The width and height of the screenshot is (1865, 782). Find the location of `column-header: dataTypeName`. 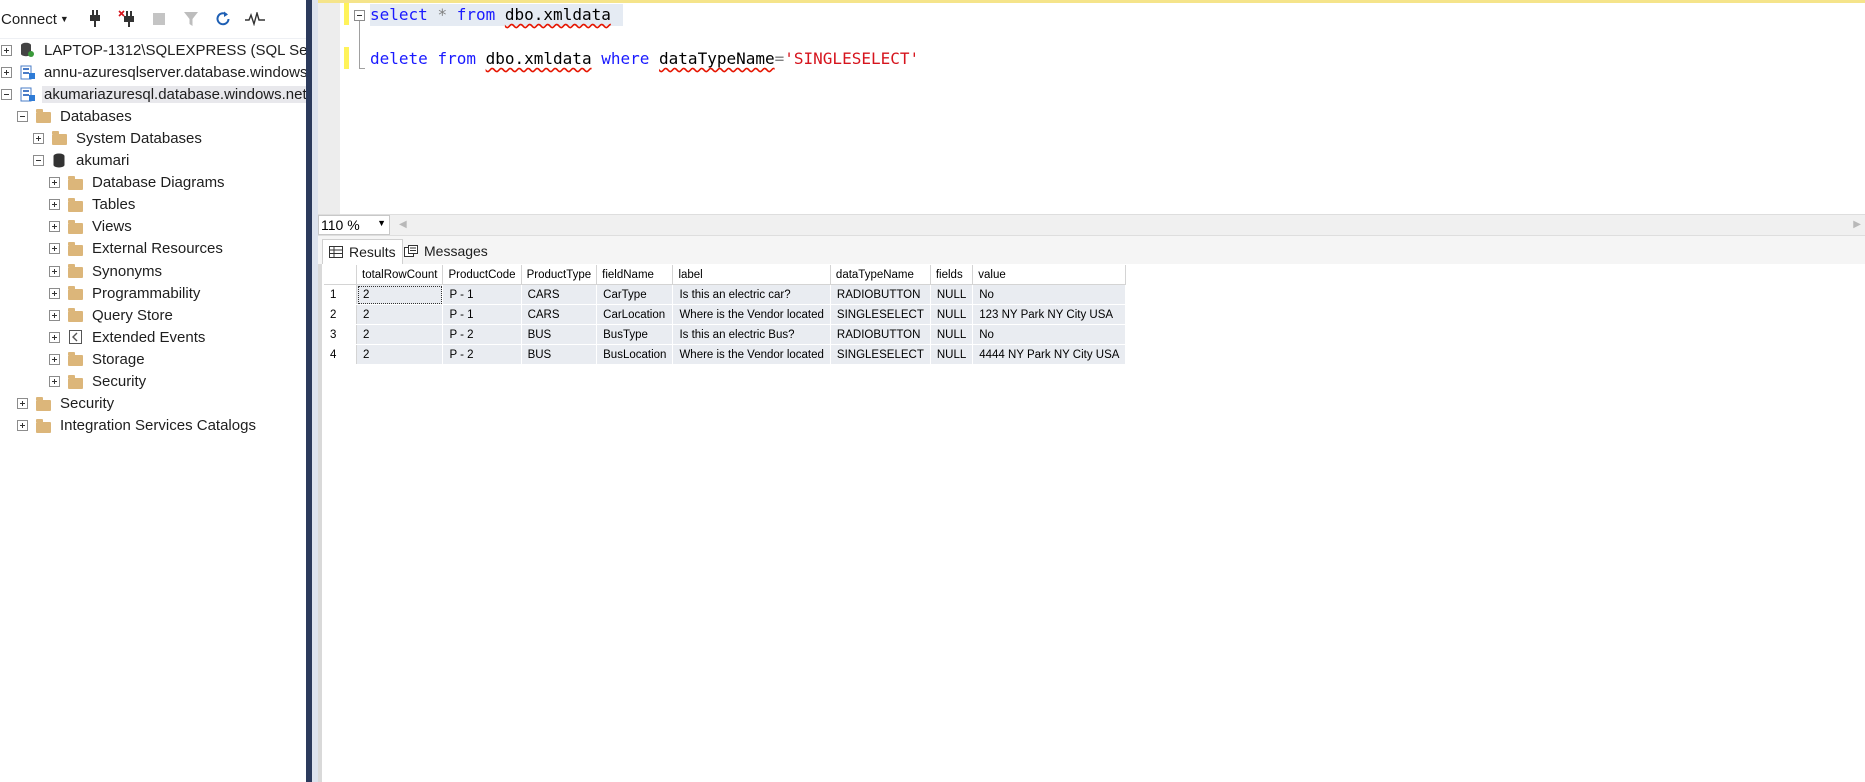

column-header: dataTypeName is located at coordinates (880, 275).